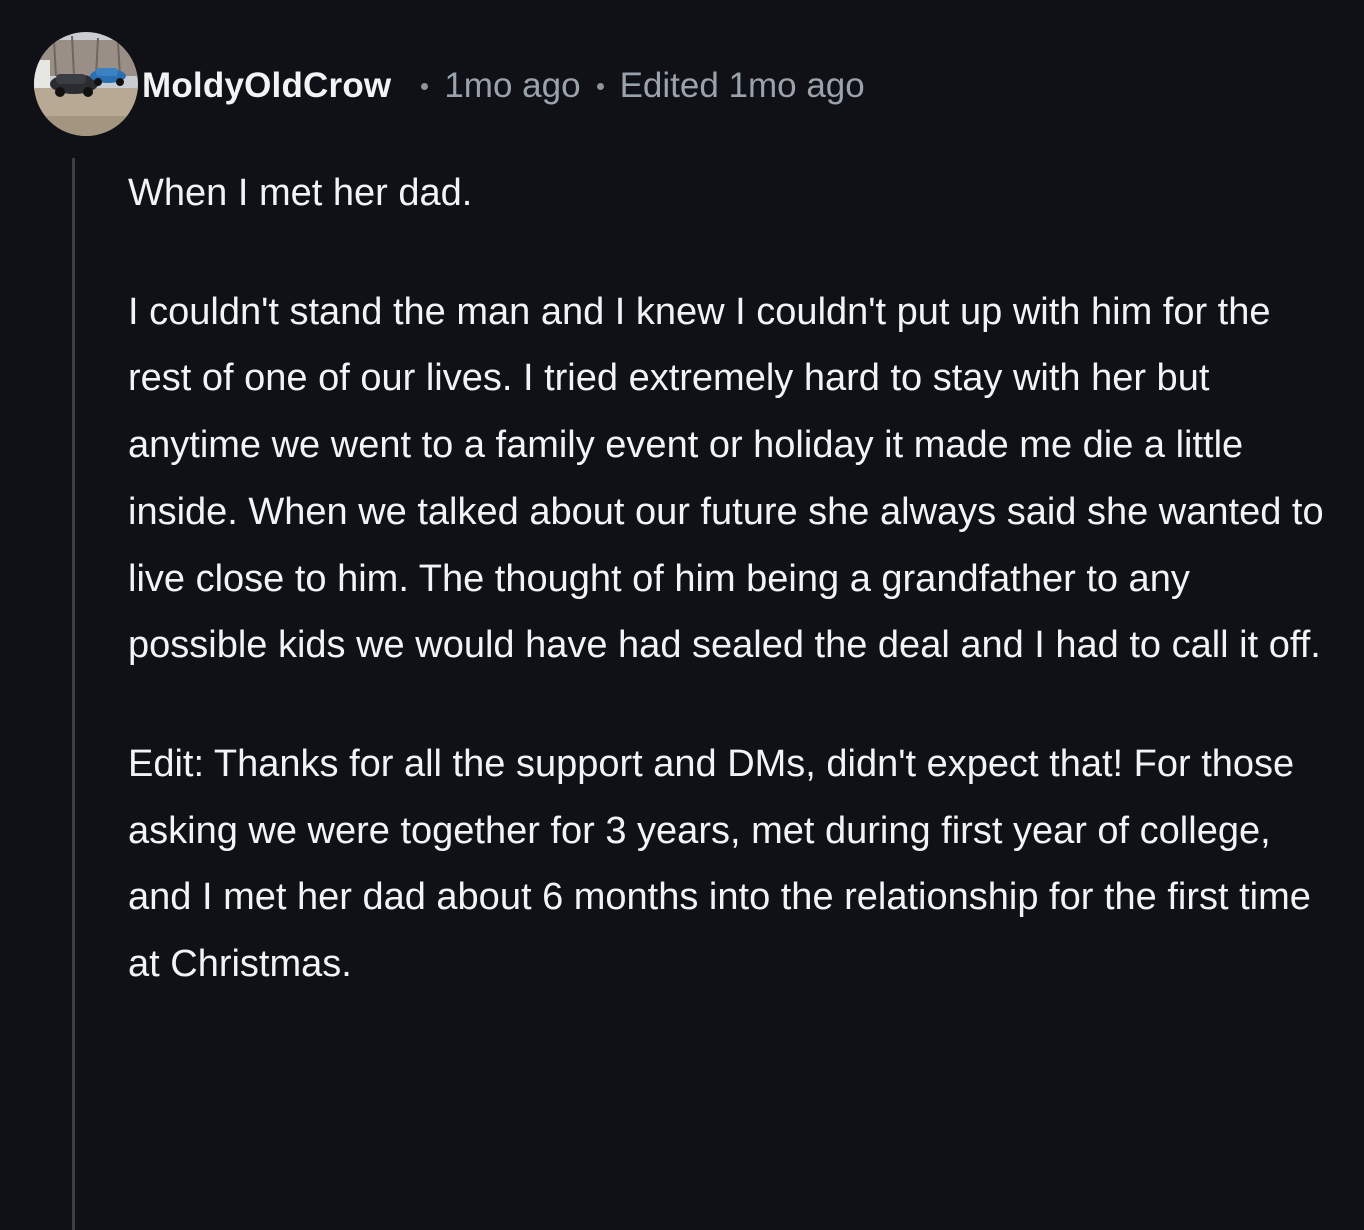 Image resolution: width=1364 pixels, height=1230 pixels. I want to click on thread-line, so click(73, 694).